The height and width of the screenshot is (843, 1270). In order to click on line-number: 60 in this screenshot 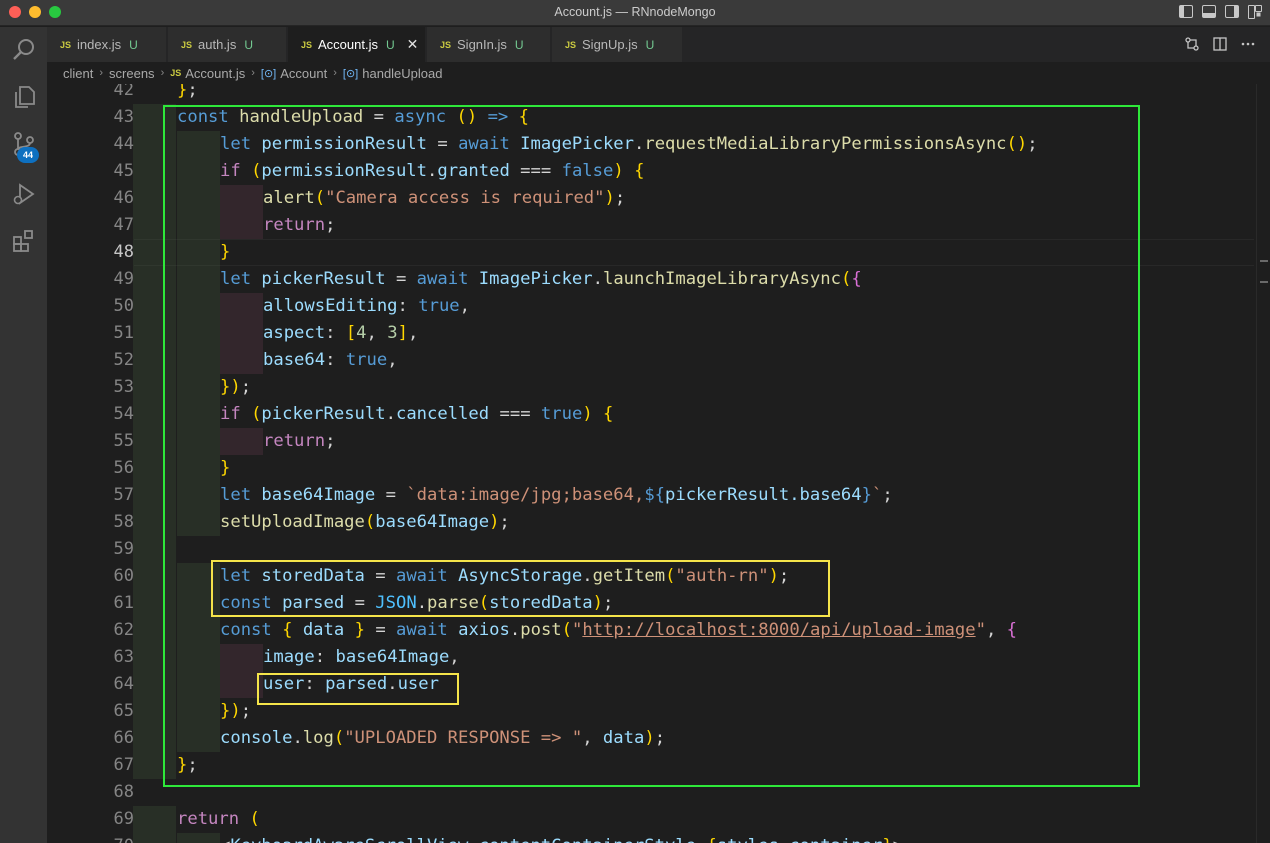, I will do `click(123, 576)`.